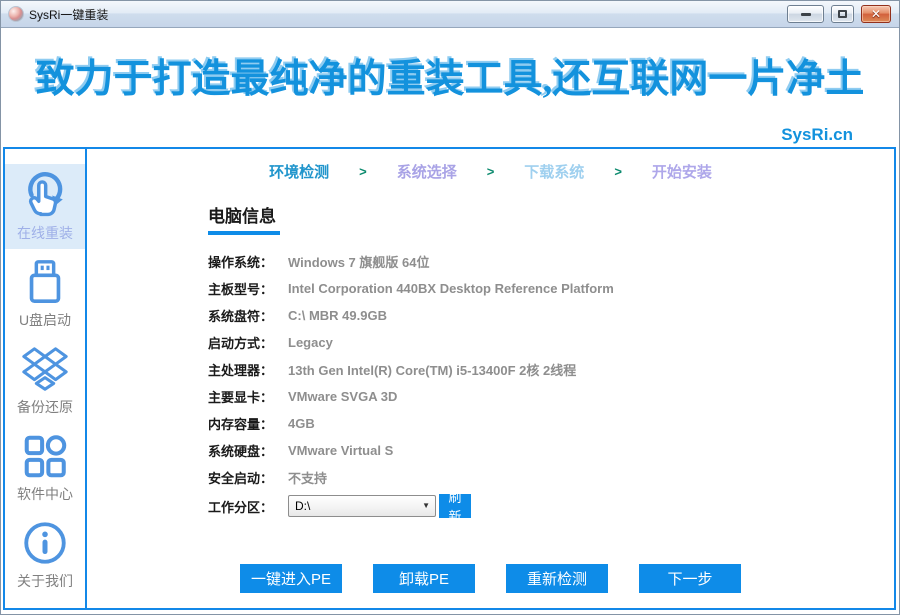 This screenshot has width=900, height=615. Describe the element at coordinates (362, 506) in the screenshot. I see `partition-select: D:\ ▼` at that location.